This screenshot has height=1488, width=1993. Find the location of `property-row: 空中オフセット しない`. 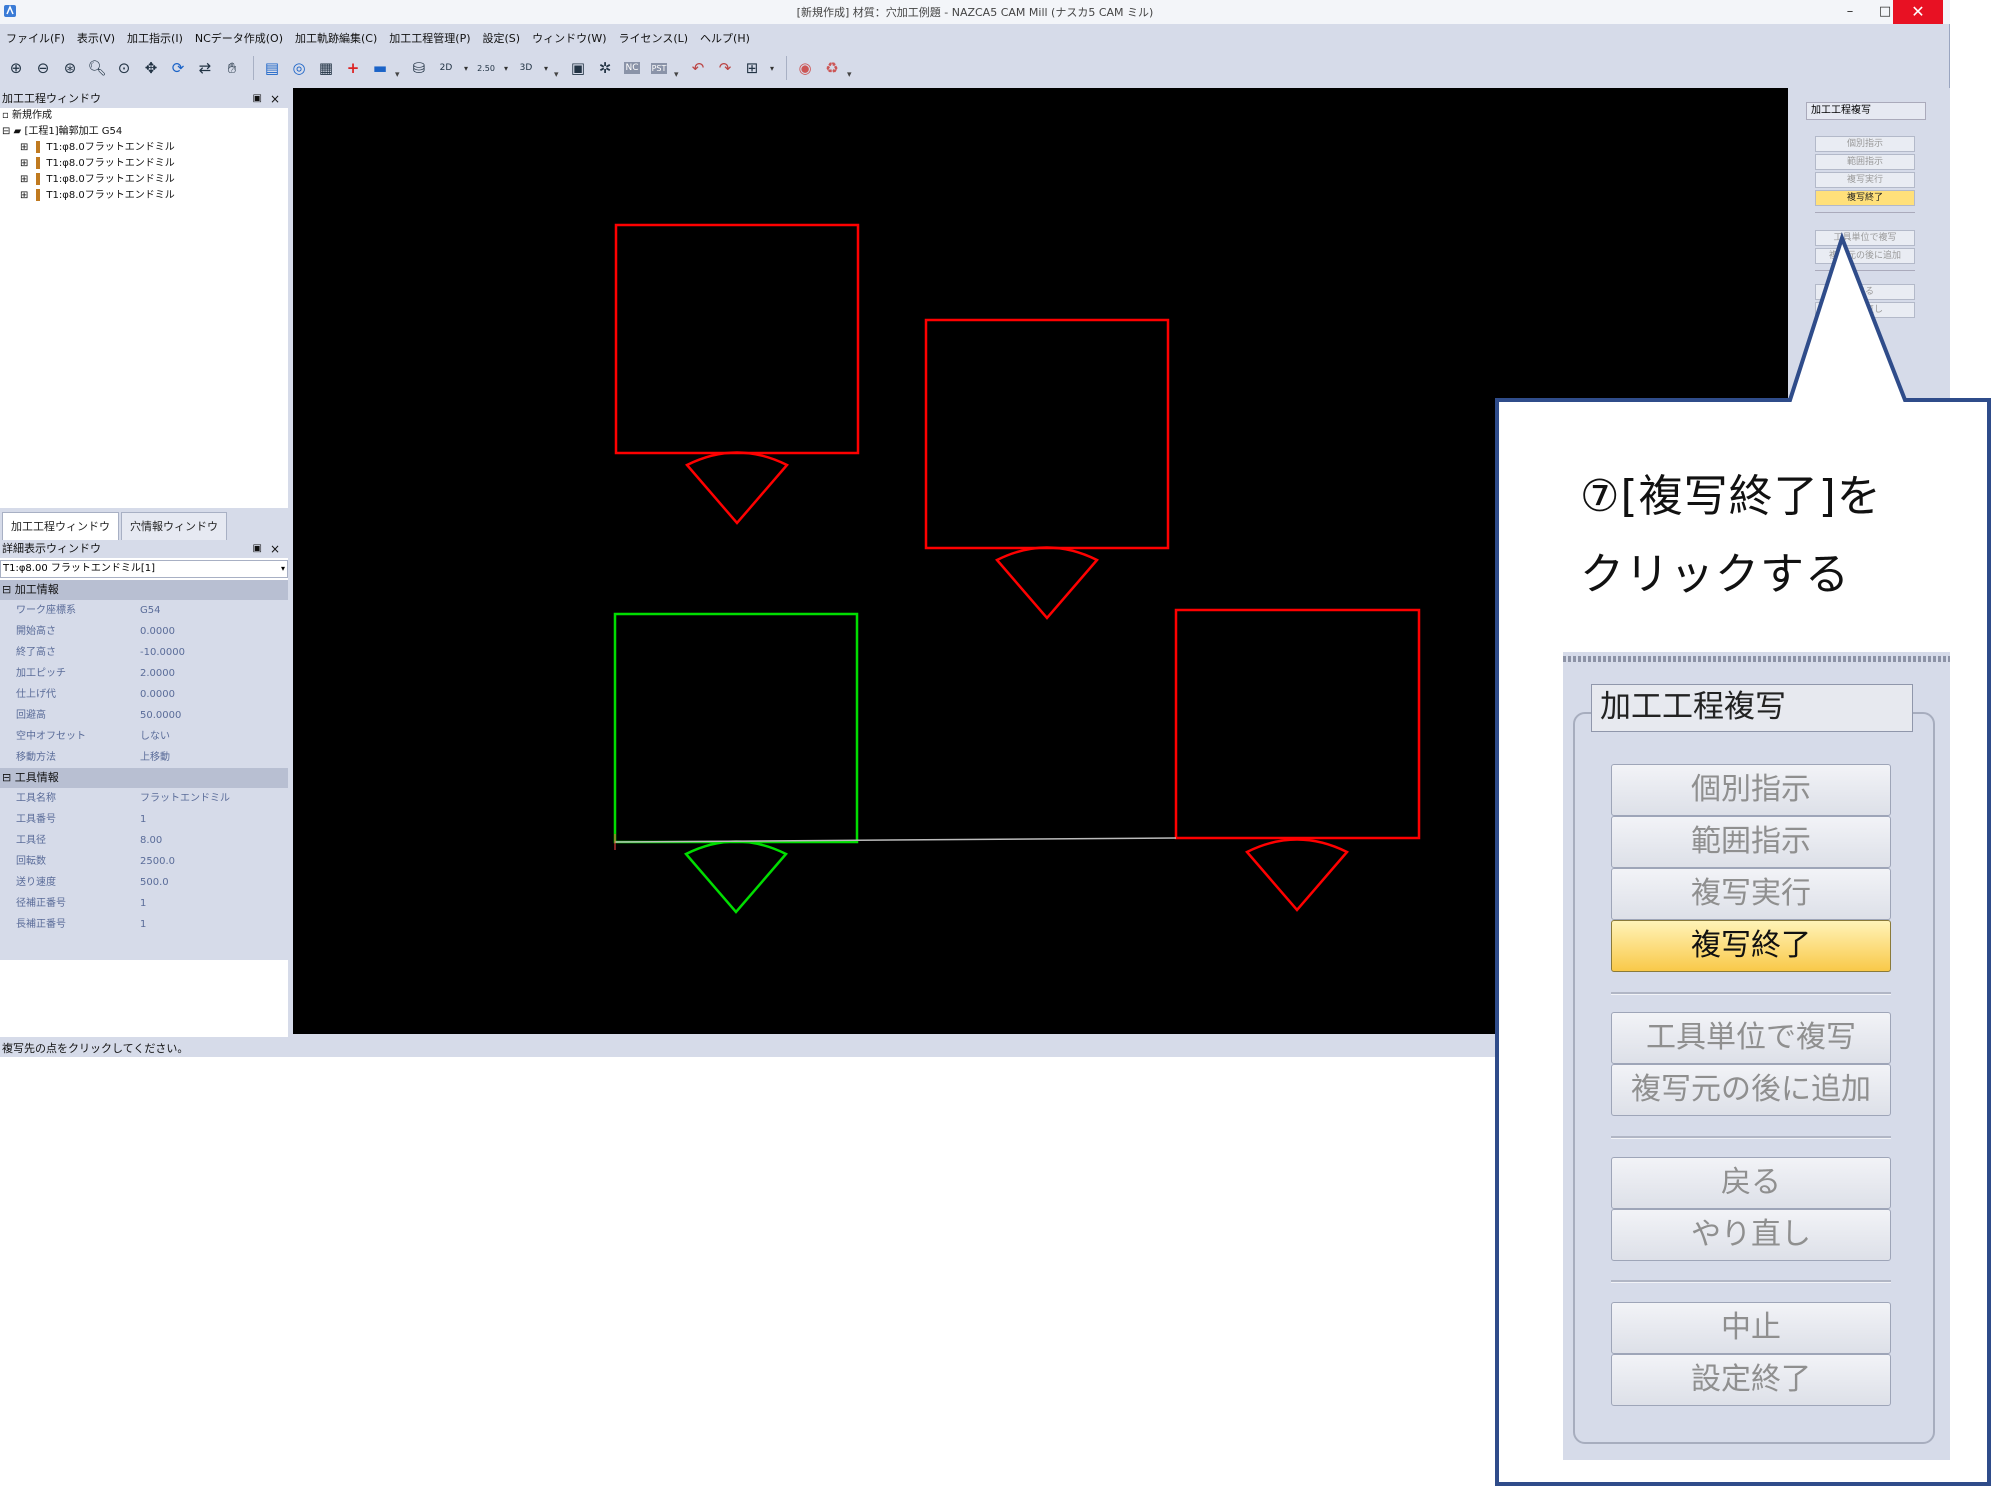

property-row: 空中オフセット しない is located at coordinates (144, 736).